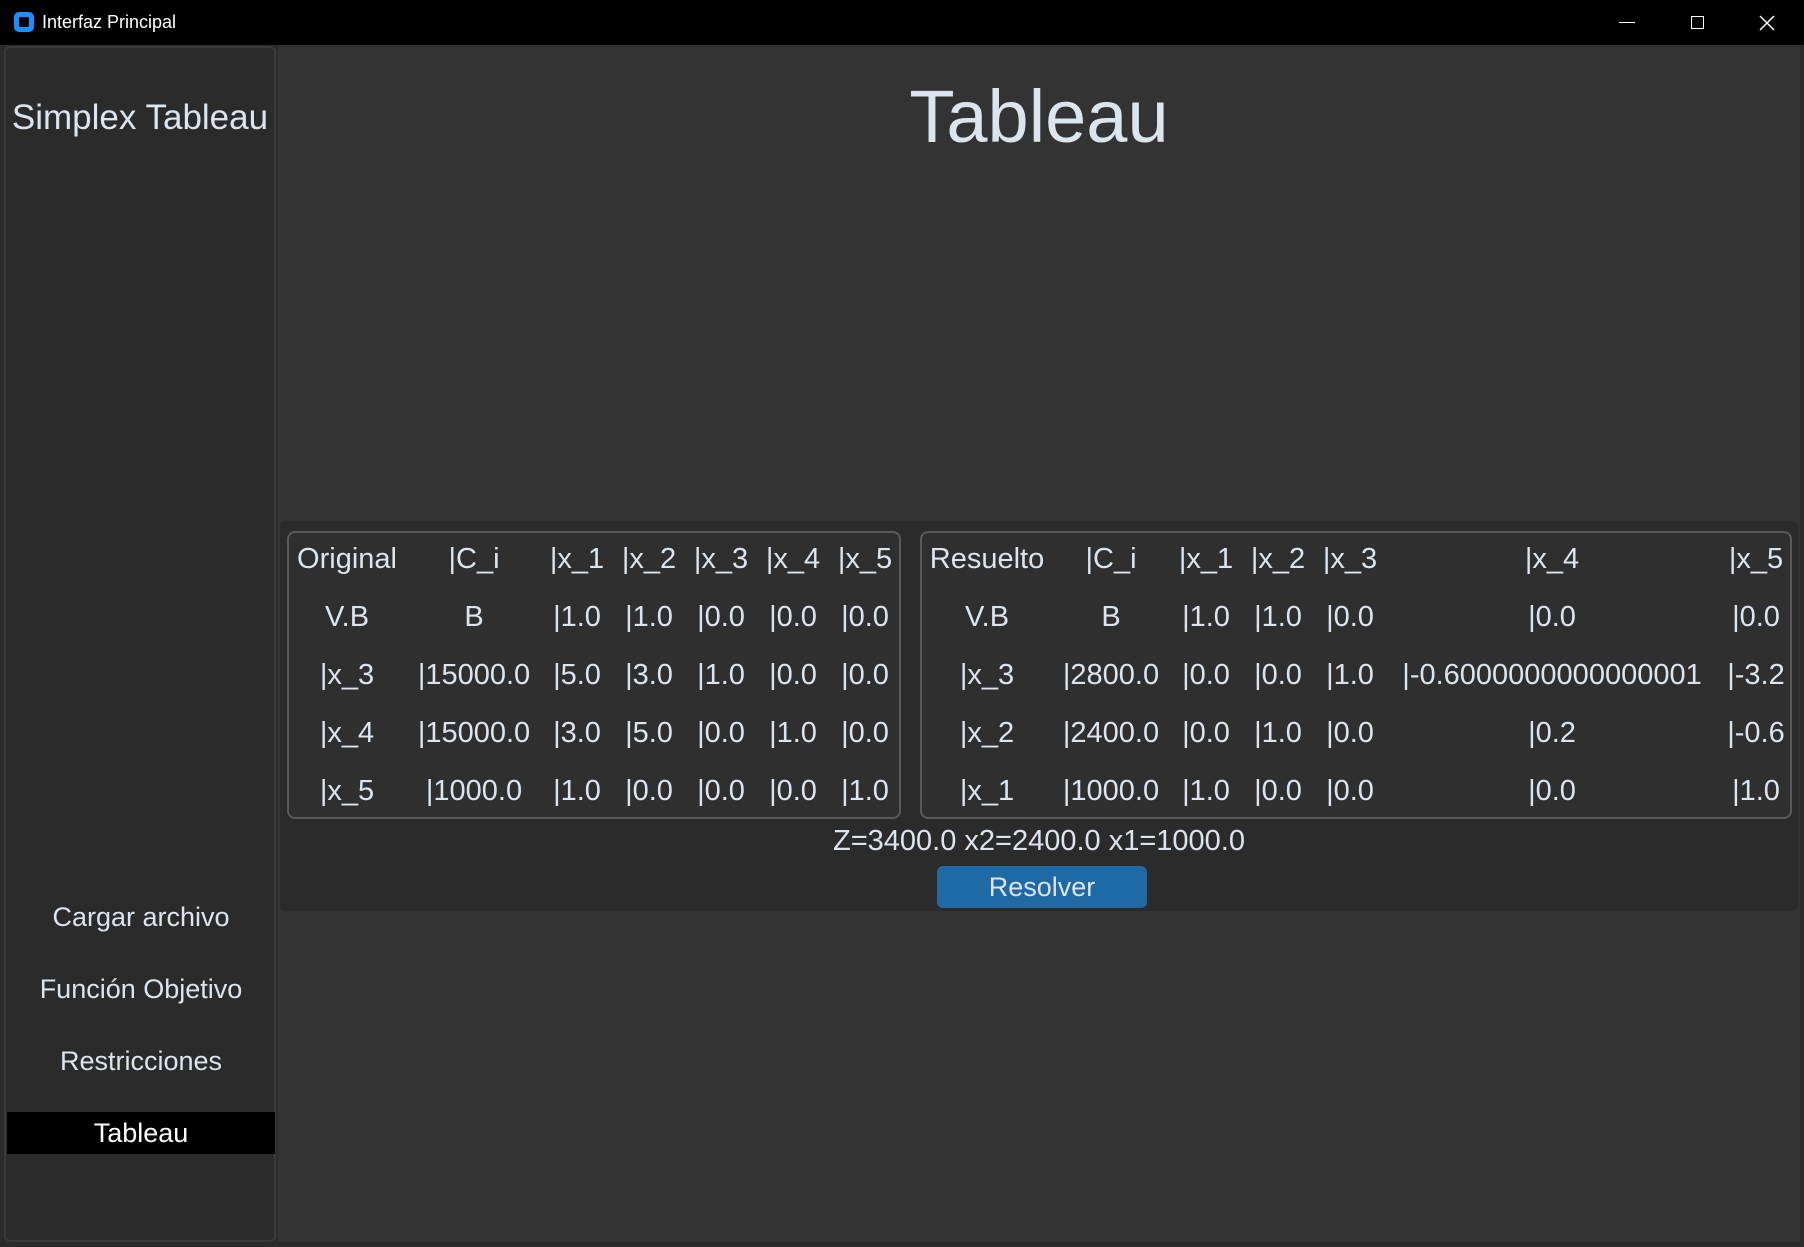  What do you see at coordinates (1111, 559) in the screenshot?
I see `resolved-header-cell: |C_i` at bounding box center [1111, 559].